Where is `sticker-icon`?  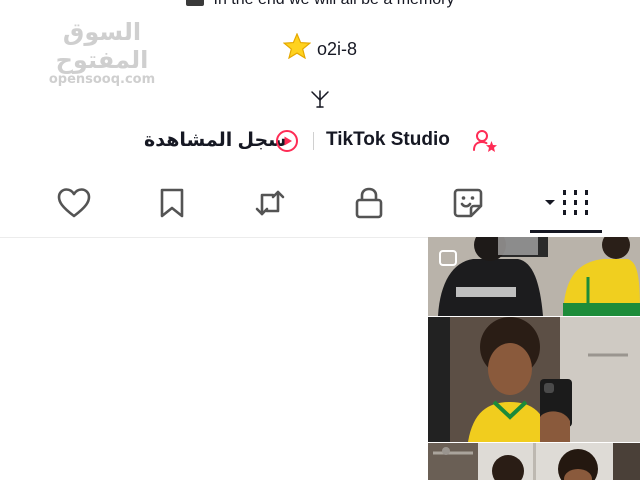 sticker-icon is located at coordinates (468, 205).